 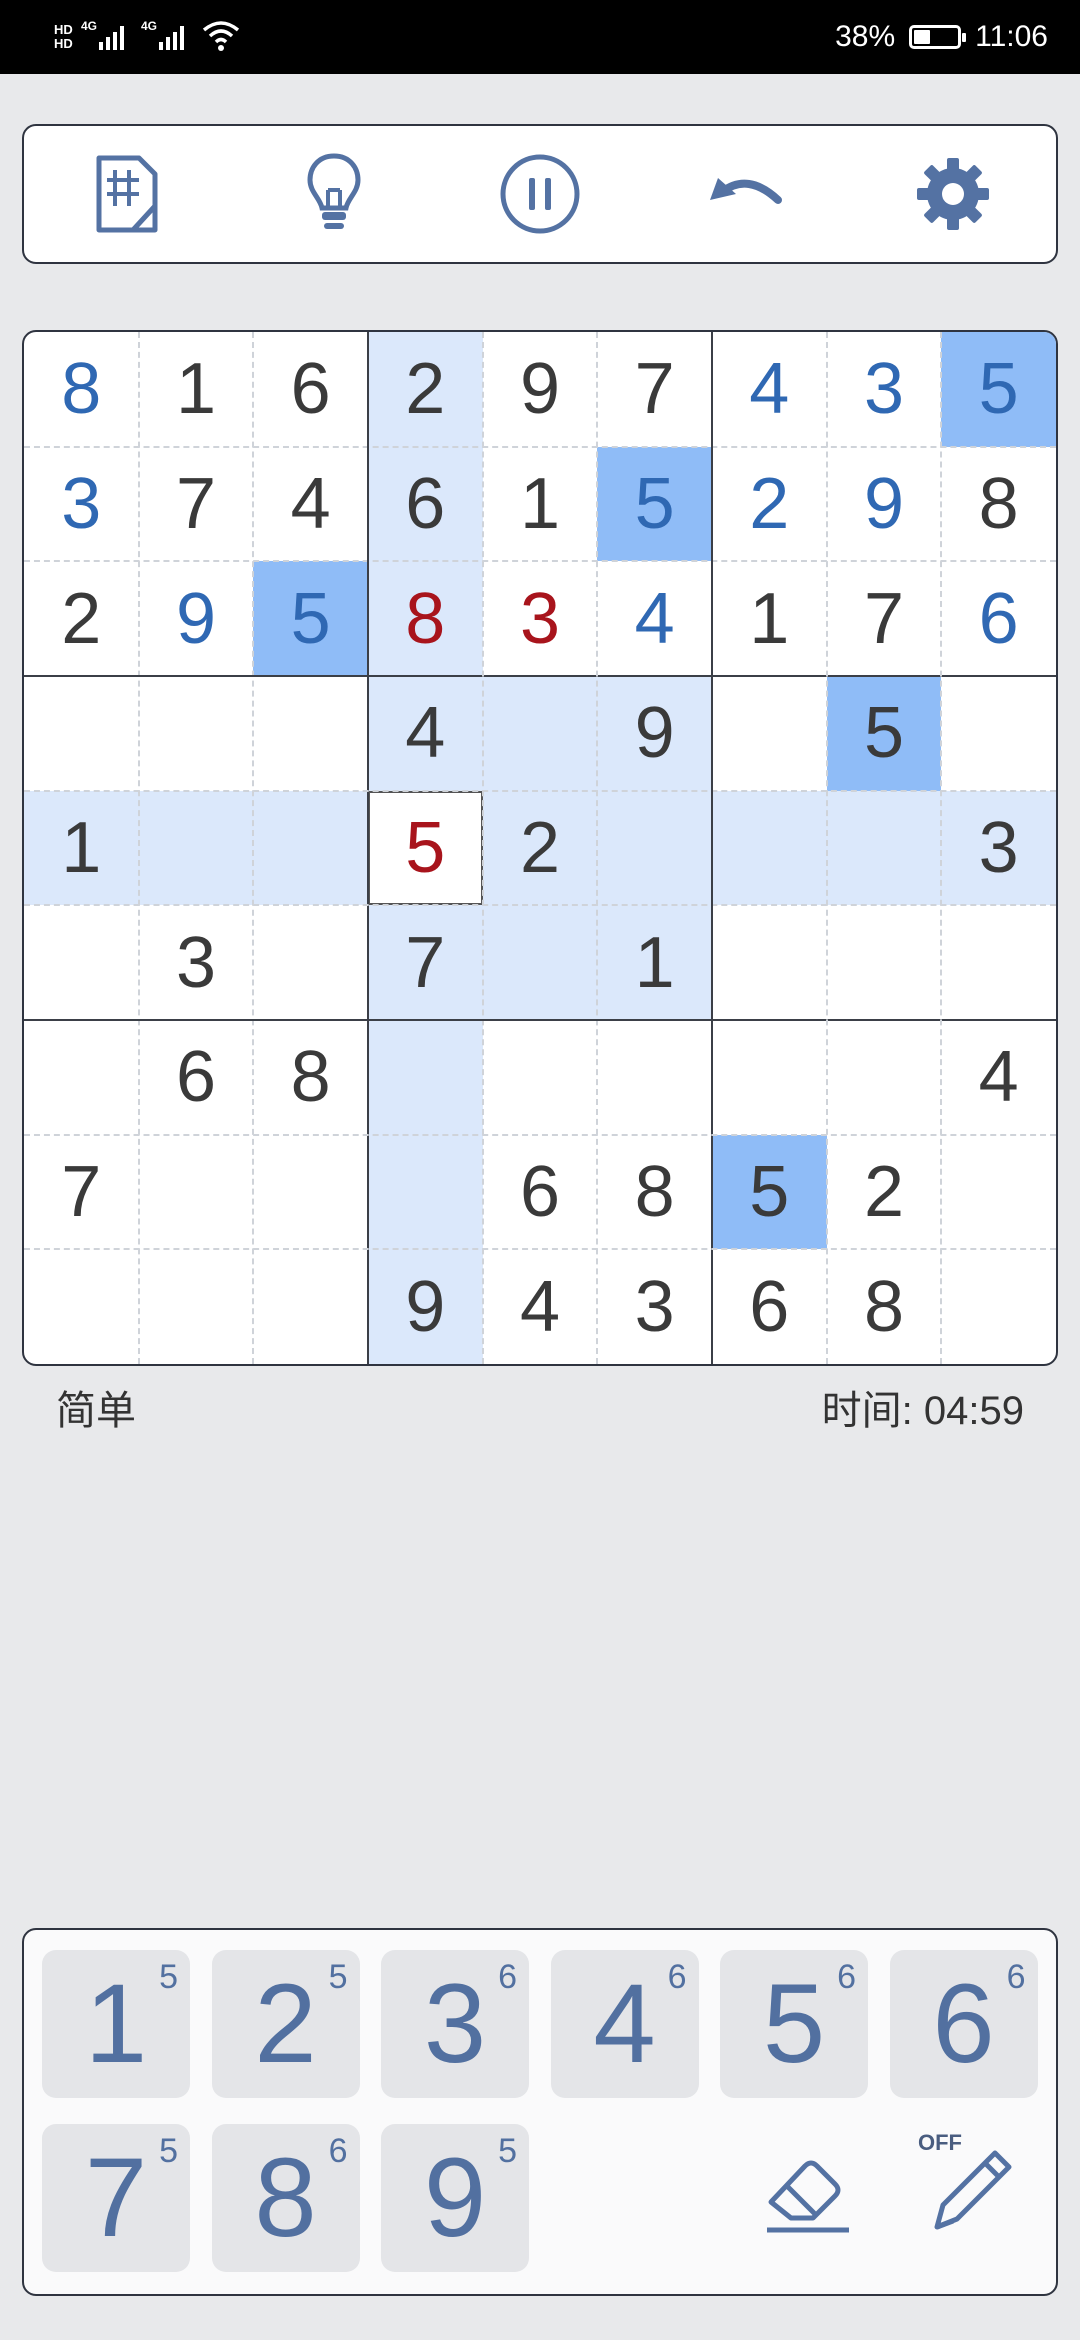 I want to click on cell-r7-c3: 8, so click(x=310, y=1077).